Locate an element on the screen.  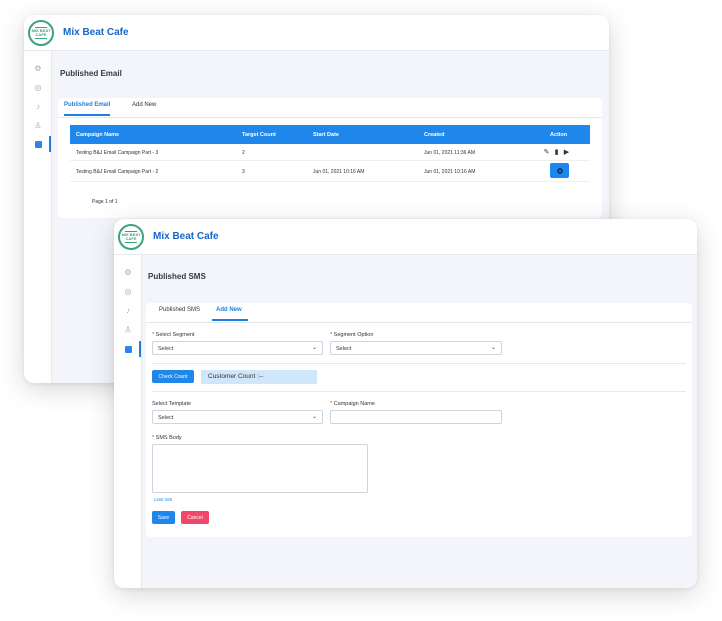
cell-target-count: 3 is located at coordinates (243, 172).